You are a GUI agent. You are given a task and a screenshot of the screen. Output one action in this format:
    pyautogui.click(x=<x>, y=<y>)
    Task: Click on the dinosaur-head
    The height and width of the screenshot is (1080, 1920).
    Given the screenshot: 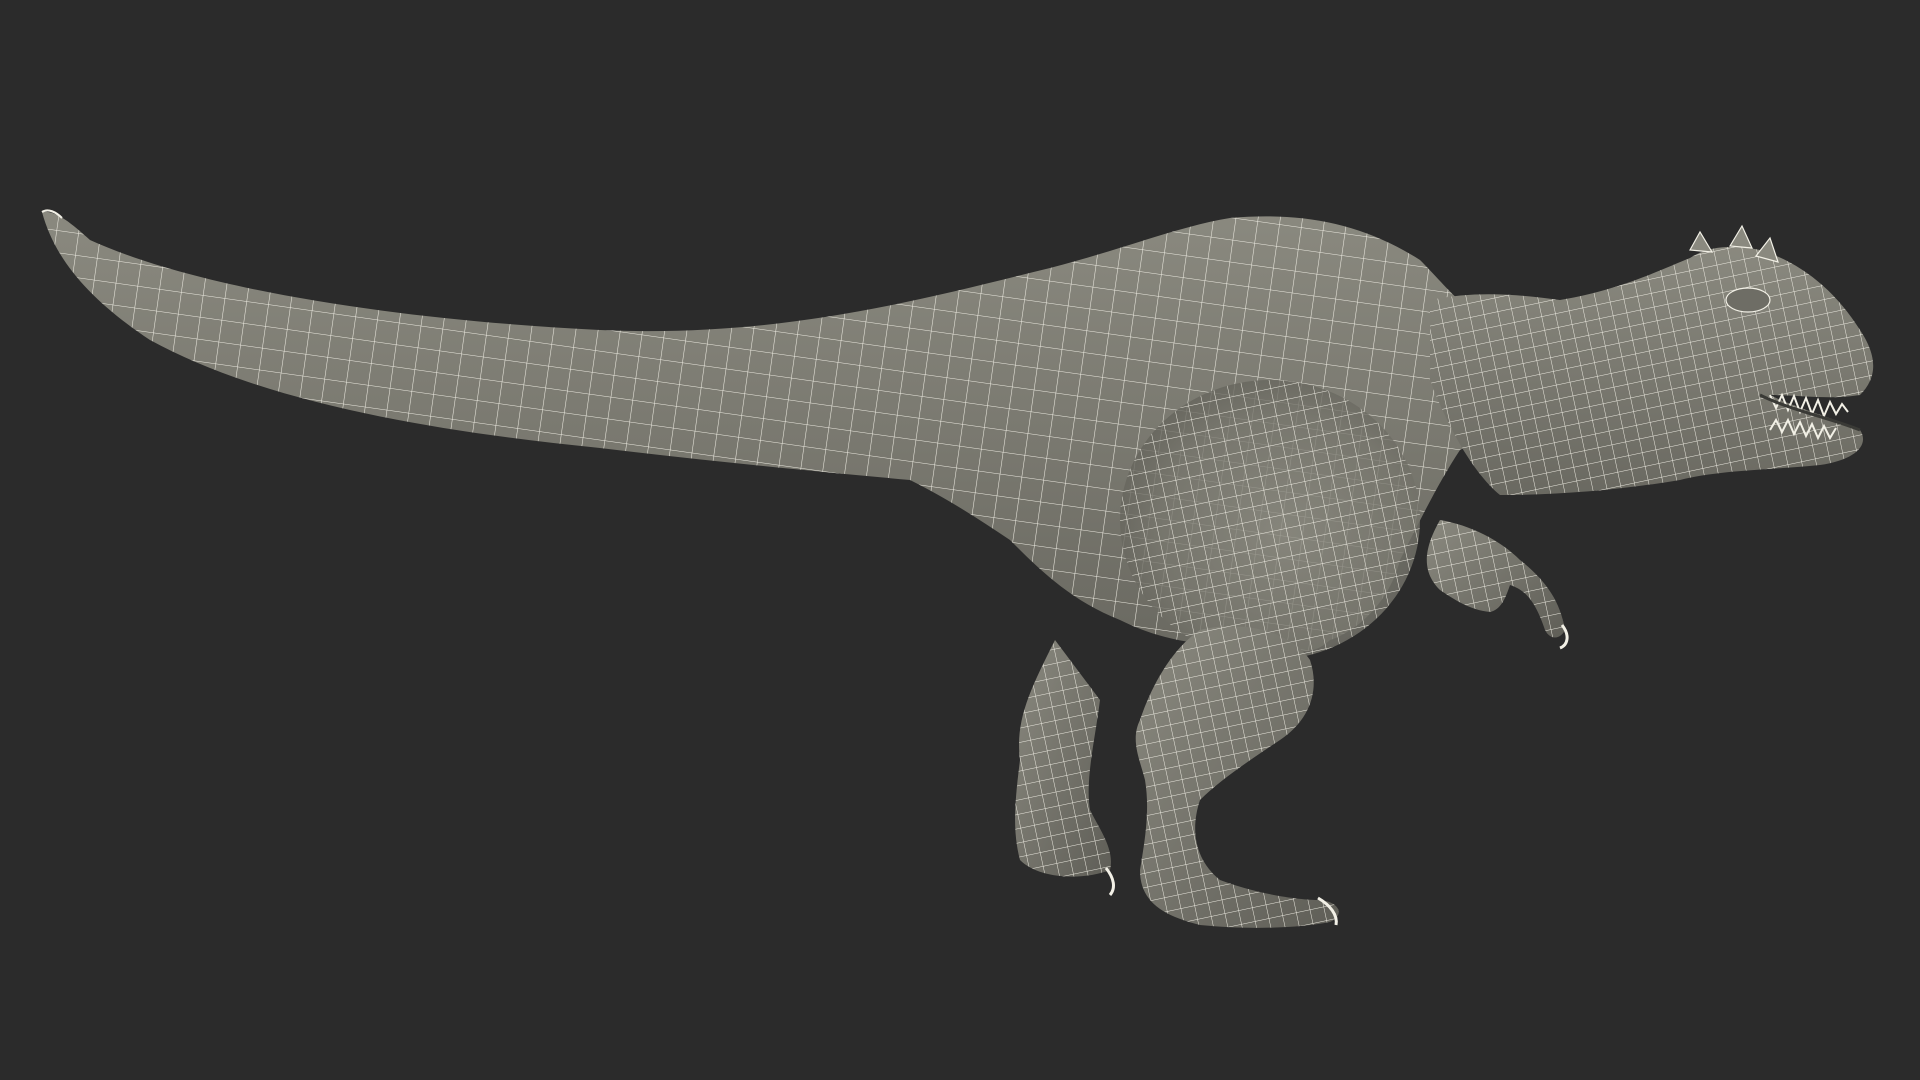 What is the action you would take?
    pyautogui.click(x=1652, y=359)
    